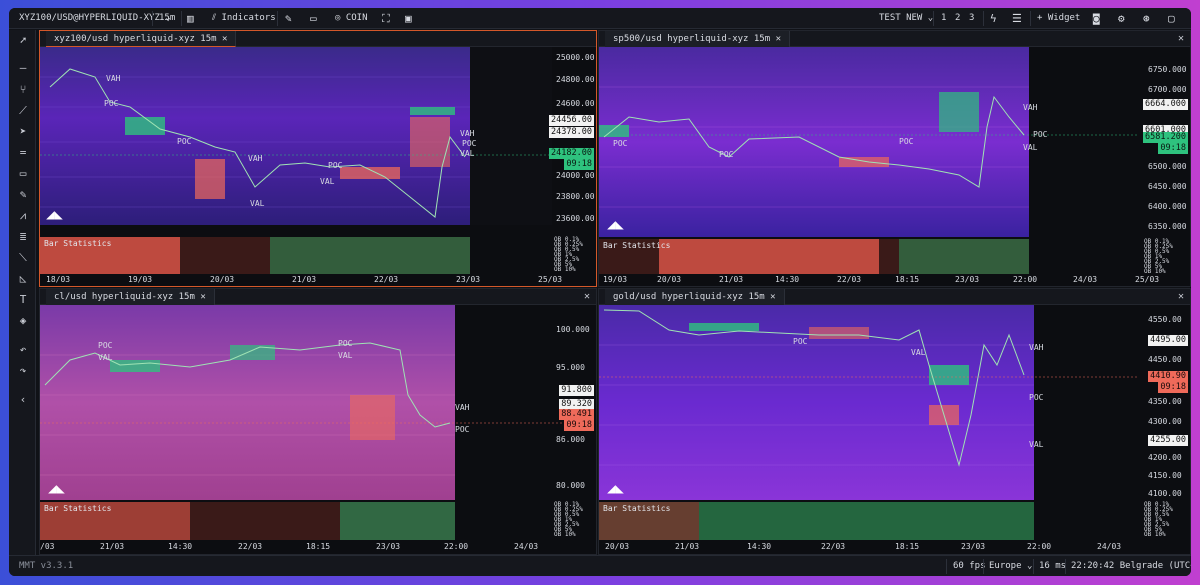 The width and height of the screenshot is (1200, 585). I want to click on fullscreen-icon: ⛶, so click(386, 18).